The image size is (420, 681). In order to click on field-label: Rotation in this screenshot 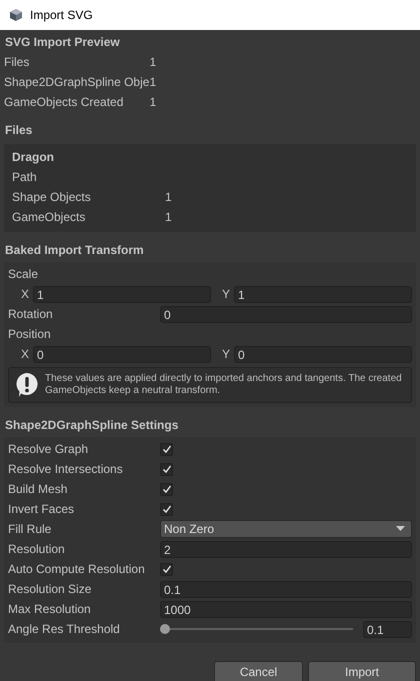, I will do `click(31, 314)`.